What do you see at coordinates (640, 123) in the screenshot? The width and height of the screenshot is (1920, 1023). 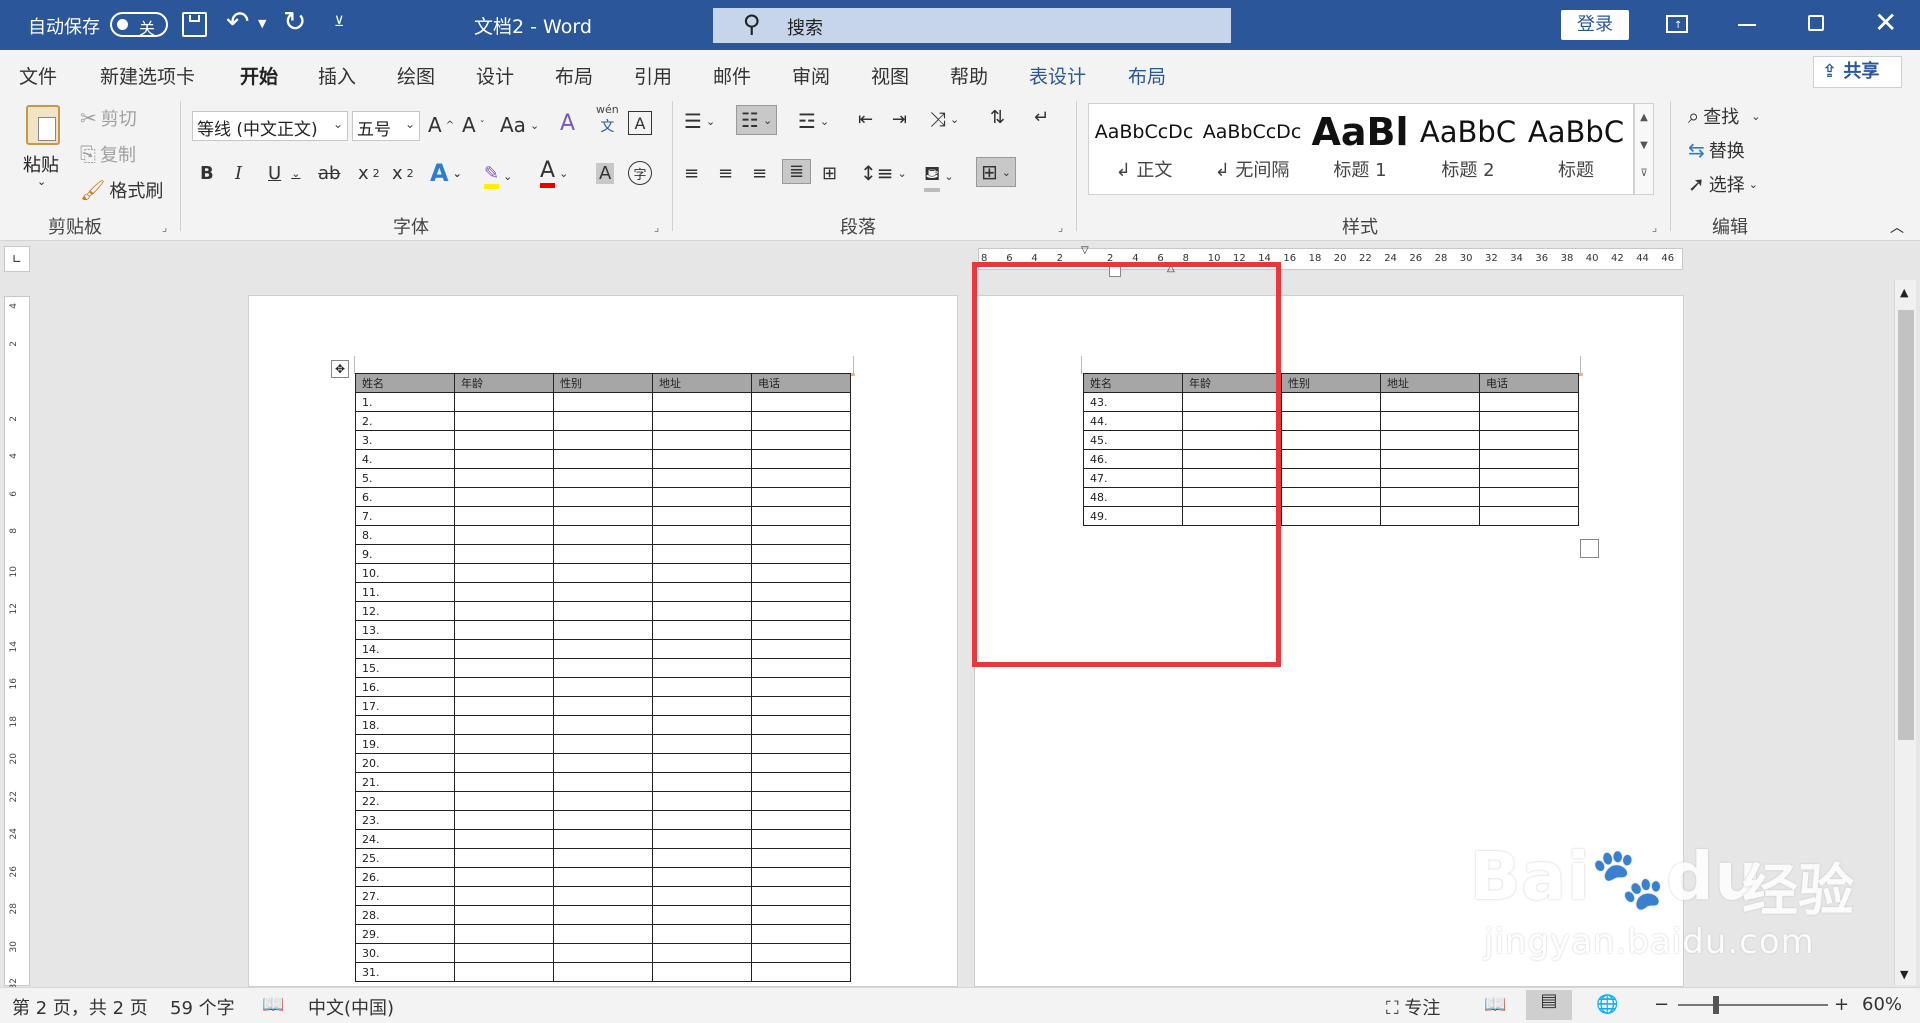 I see `character-border-button: A` at bounding box center [640, 123].